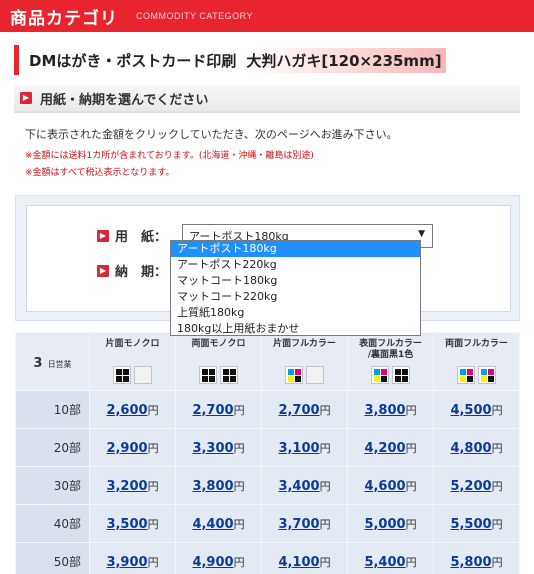 The width and height of the screenshot is (534, 574). What do you see at coordinates (470, 486) in the screenshot?
I see `price-link: 5,200` at bounding box center [470, 486].